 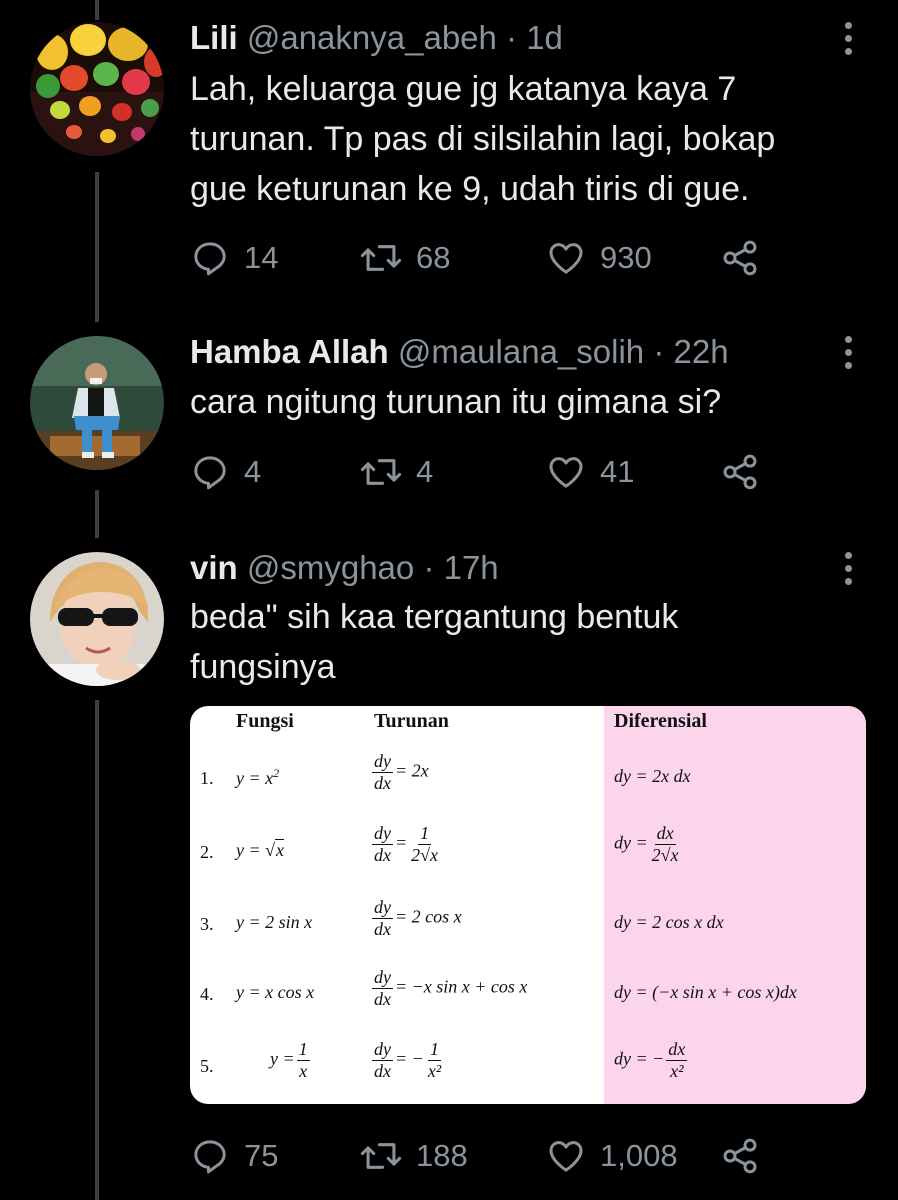 What do you see at coordinates (274, 922) in the screenshot?
I see `fungsi-cell: y = 2 sin x` at bounding box center [274, 922].